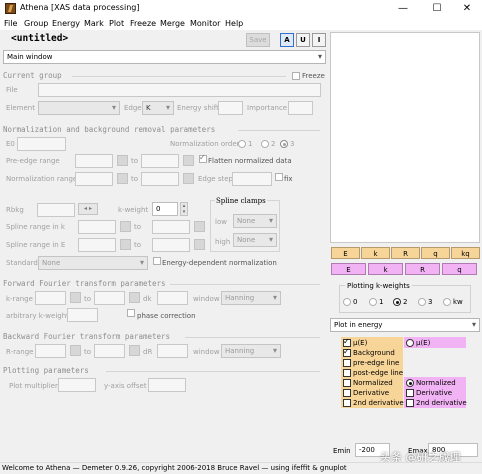  I want to click on kweight-1-radio, so click(373, 302).